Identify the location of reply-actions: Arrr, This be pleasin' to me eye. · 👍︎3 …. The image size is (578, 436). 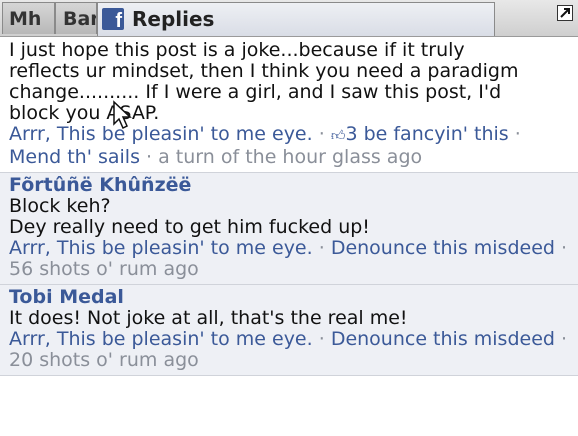
(289, 146).